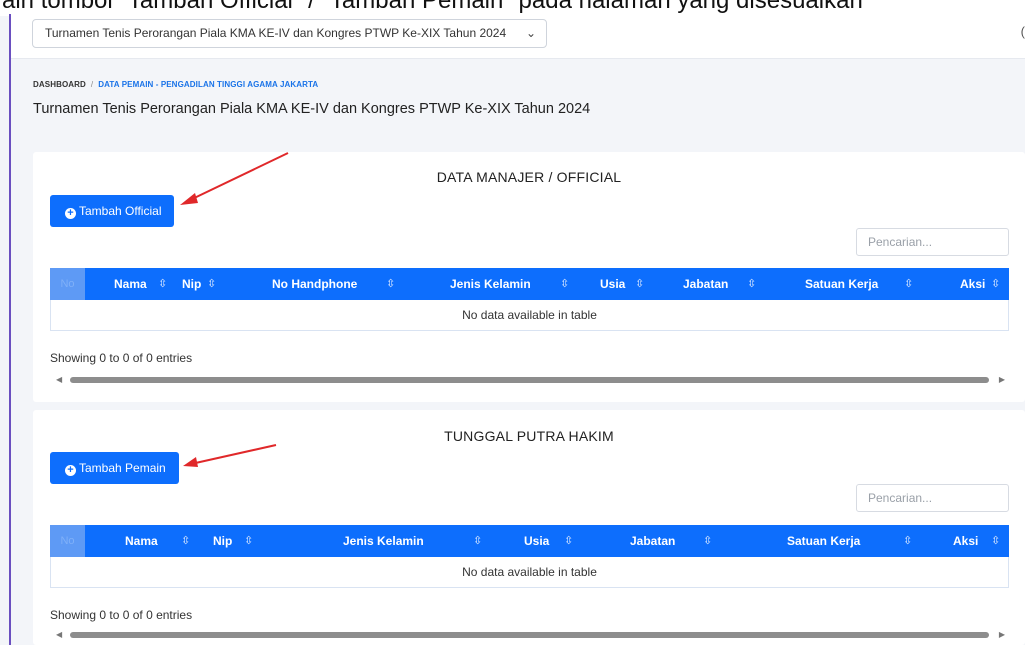 This screenshot has height=645, width=1025. Describe the element at coordinates (234, 309) in the screenshot. I see `annotation-arrows` at that location.